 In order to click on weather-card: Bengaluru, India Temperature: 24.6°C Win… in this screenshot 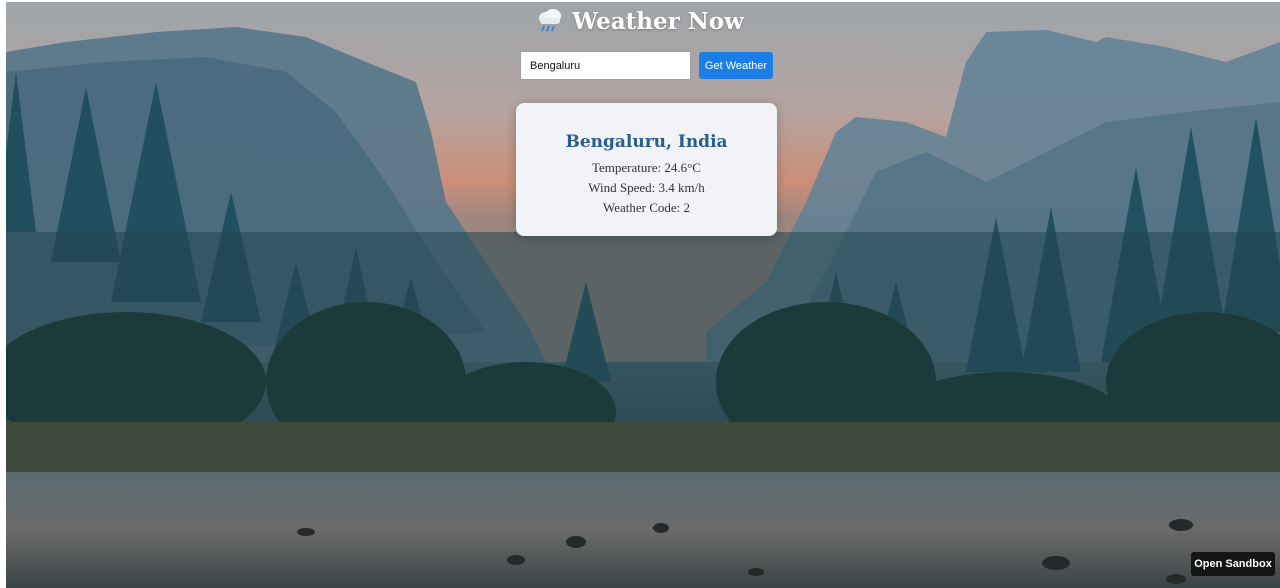, I will do `click(646, 169)`.